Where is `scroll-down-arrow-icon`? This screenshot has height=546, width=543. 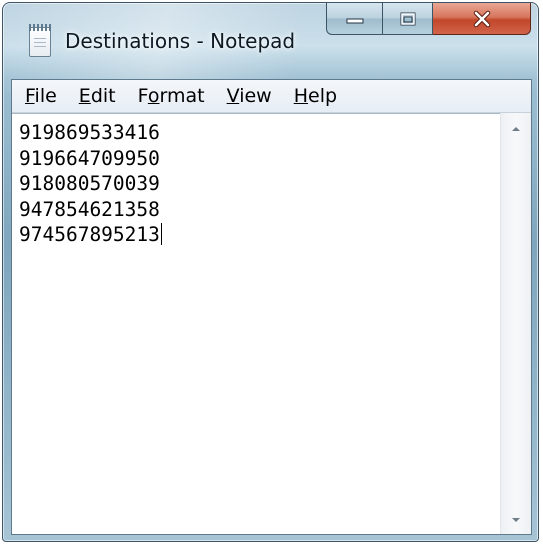 scroll-down-arrow-icon is located at coordinates (516, 520).